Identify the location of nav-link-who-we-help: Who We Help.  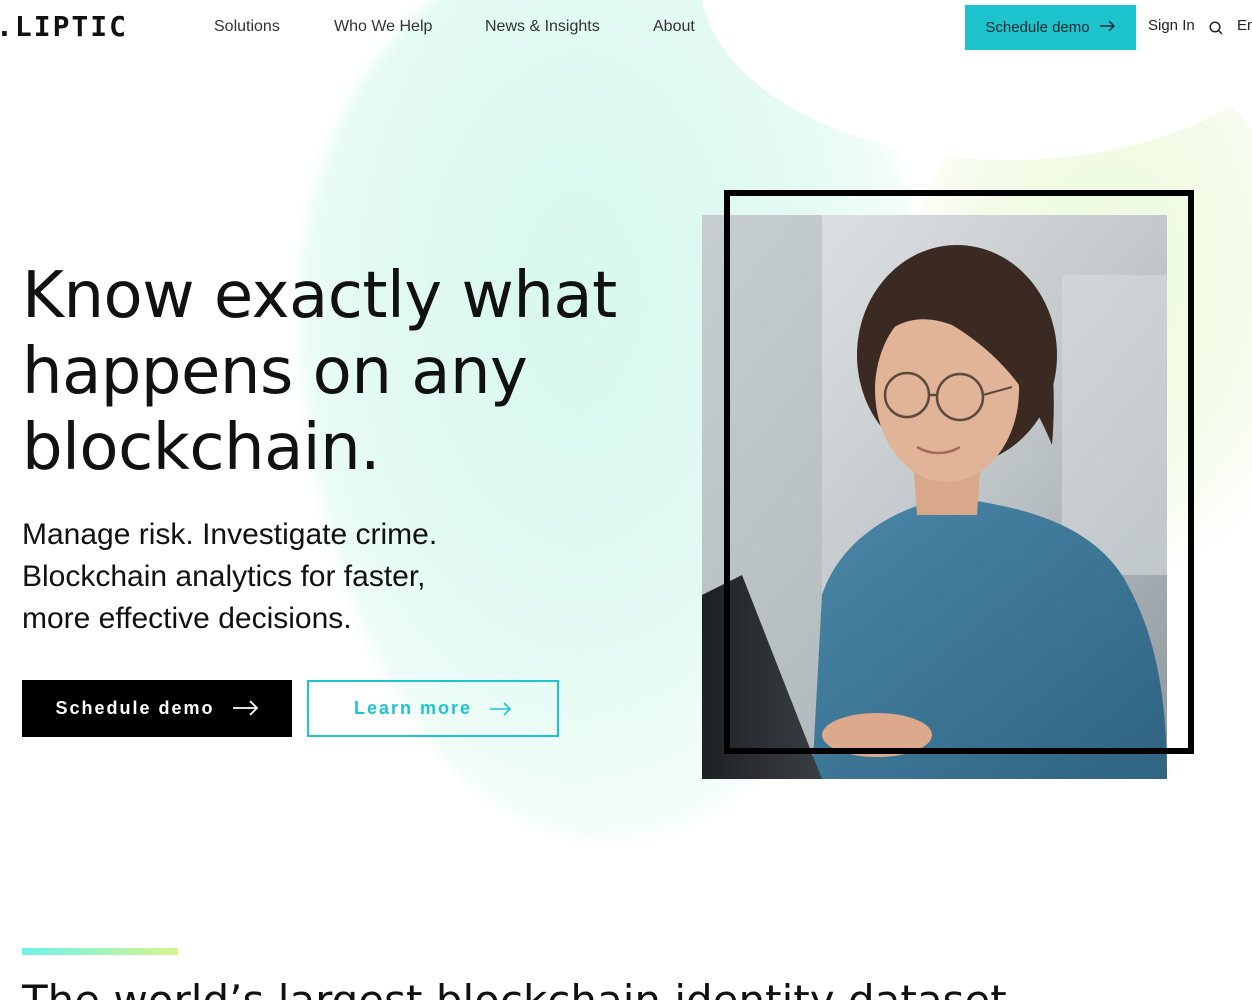
(383, 27).